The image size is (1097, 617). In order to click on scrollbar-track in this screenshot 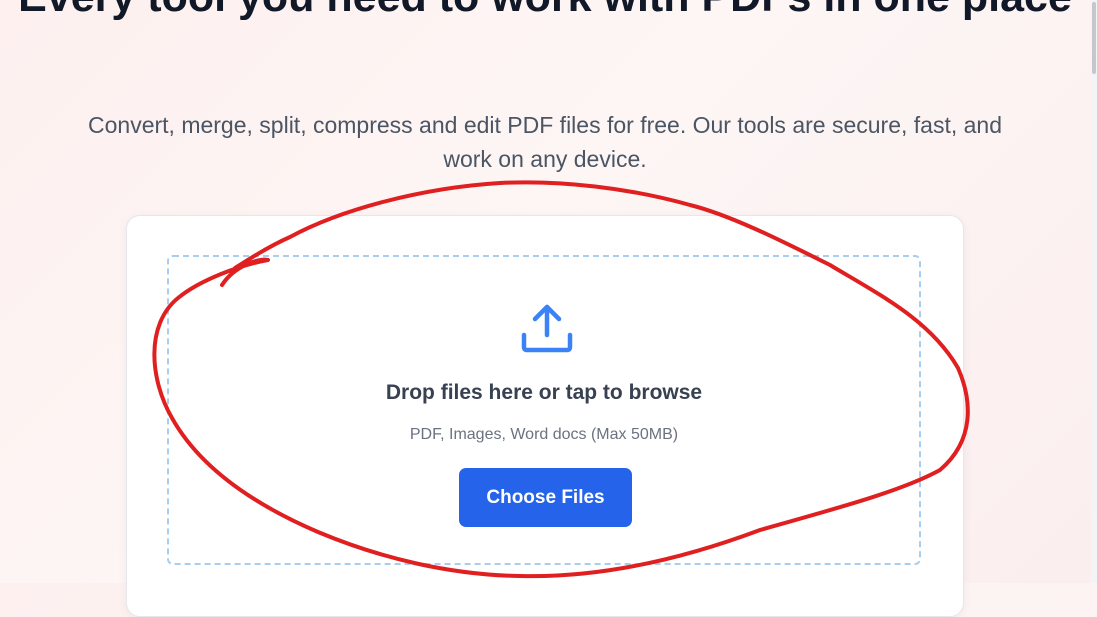, I will do `click(1094, 291)`.